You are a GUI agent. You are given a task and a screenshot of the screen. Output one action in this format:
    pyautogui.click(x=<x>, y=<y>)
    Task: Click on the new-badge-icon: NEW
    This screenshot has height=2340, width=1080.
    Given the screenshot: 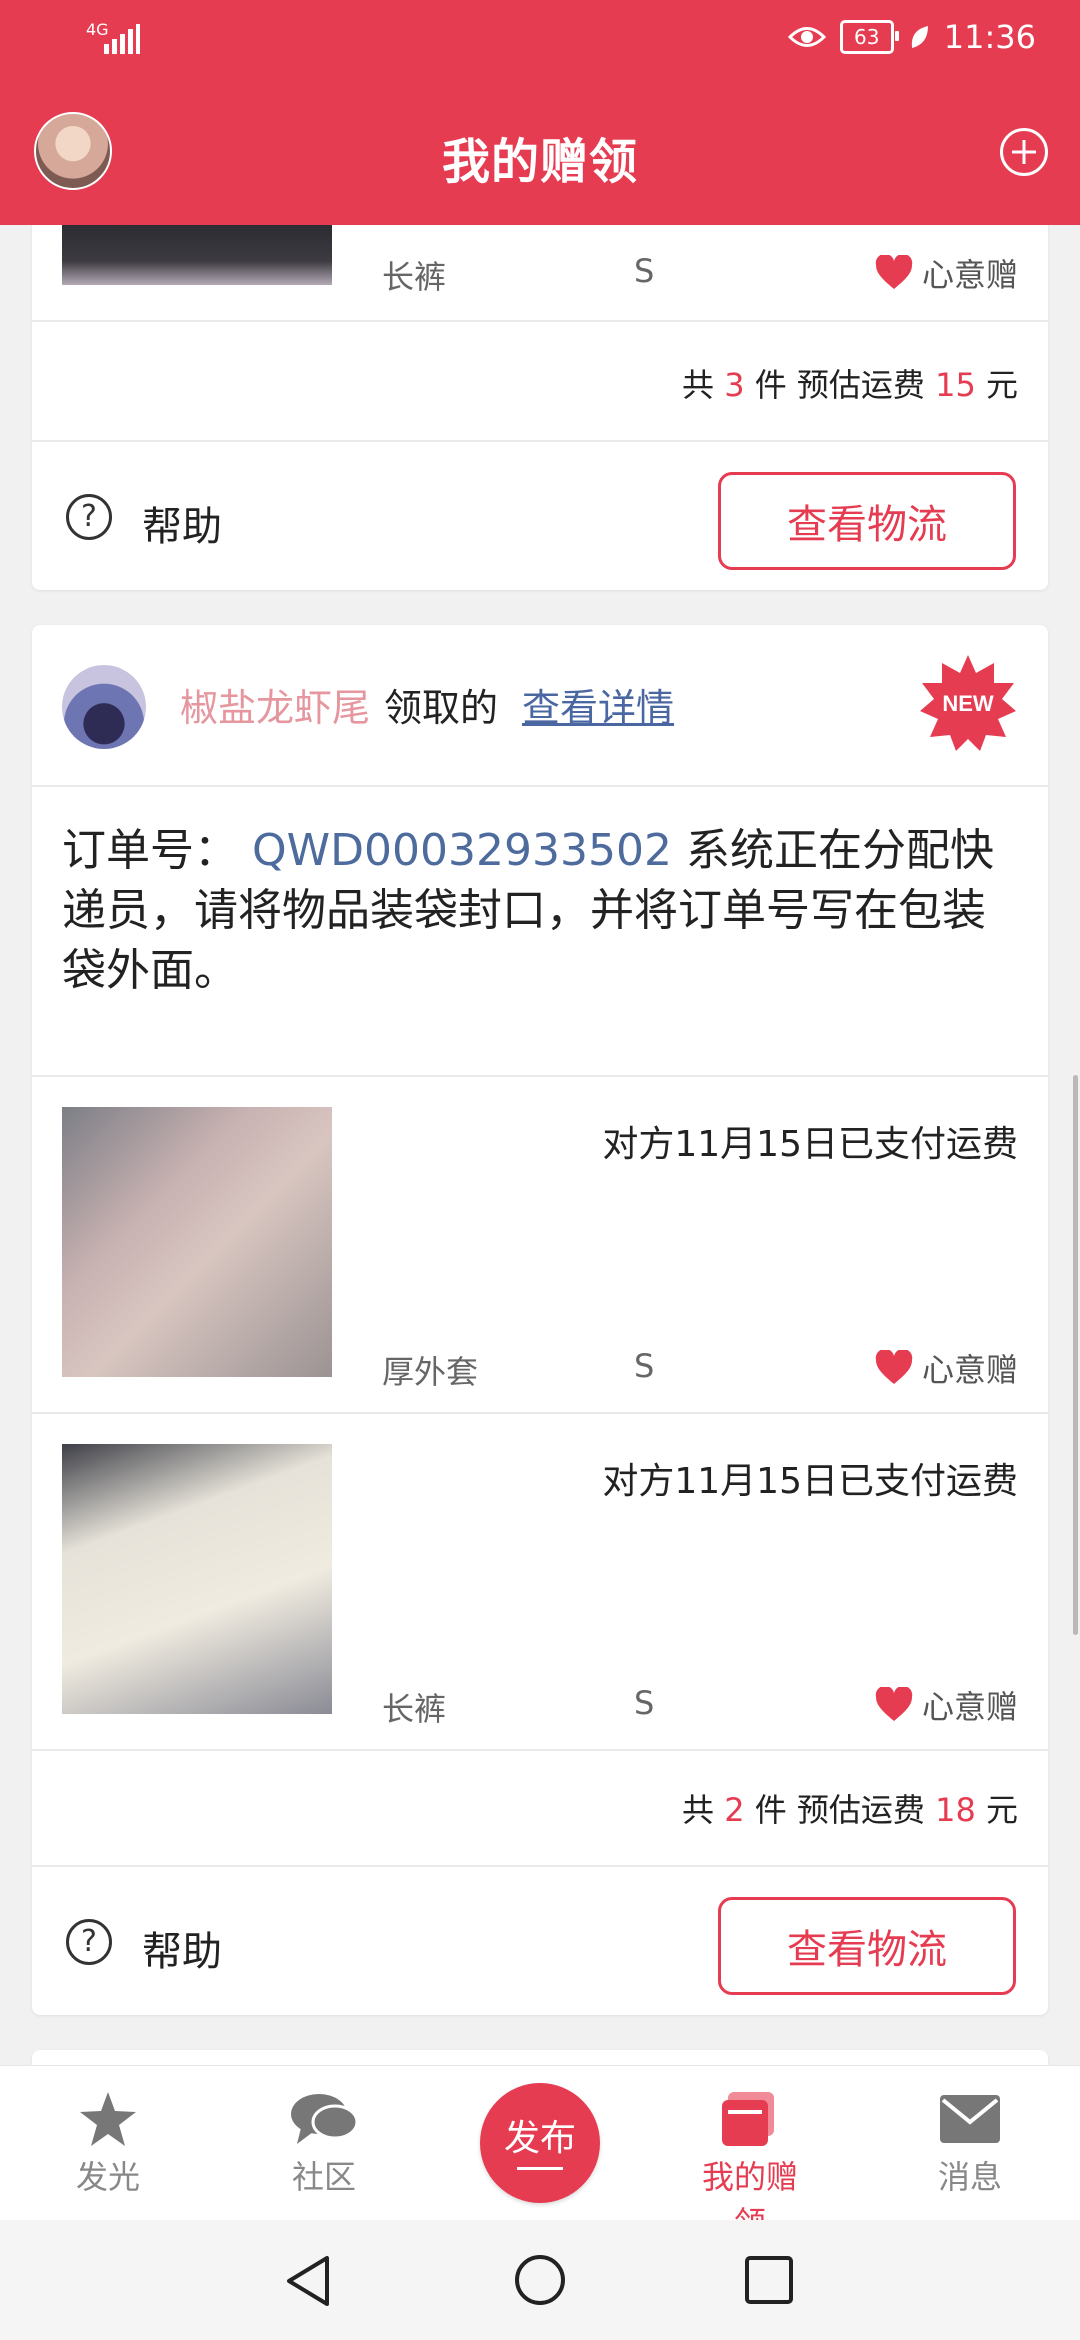 What is the action you would take?
    pyautogui.click(x=968, y=703)
    